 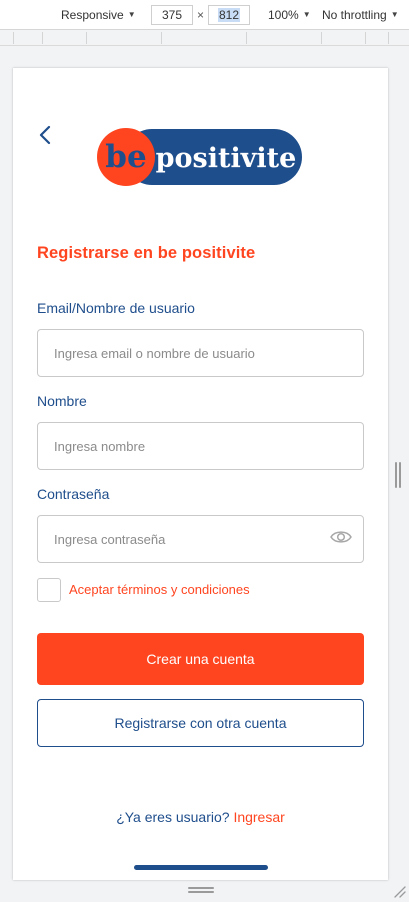 I want to click on name-label: Nombre, so click(x=62, y=401).